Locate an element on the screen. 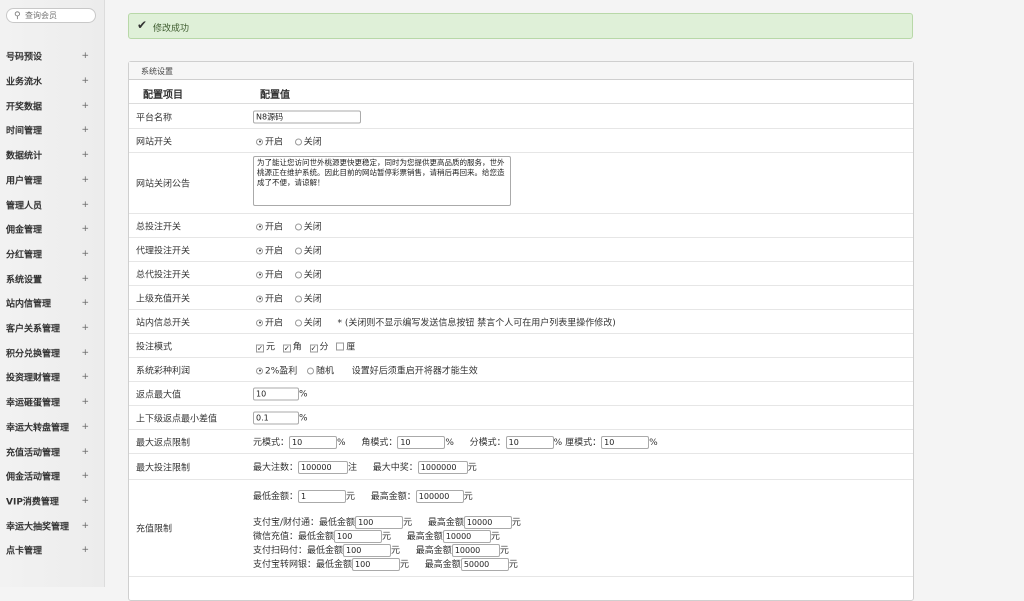  sidebar-item-label: 分红管理 is located at coordinates (24, 255).